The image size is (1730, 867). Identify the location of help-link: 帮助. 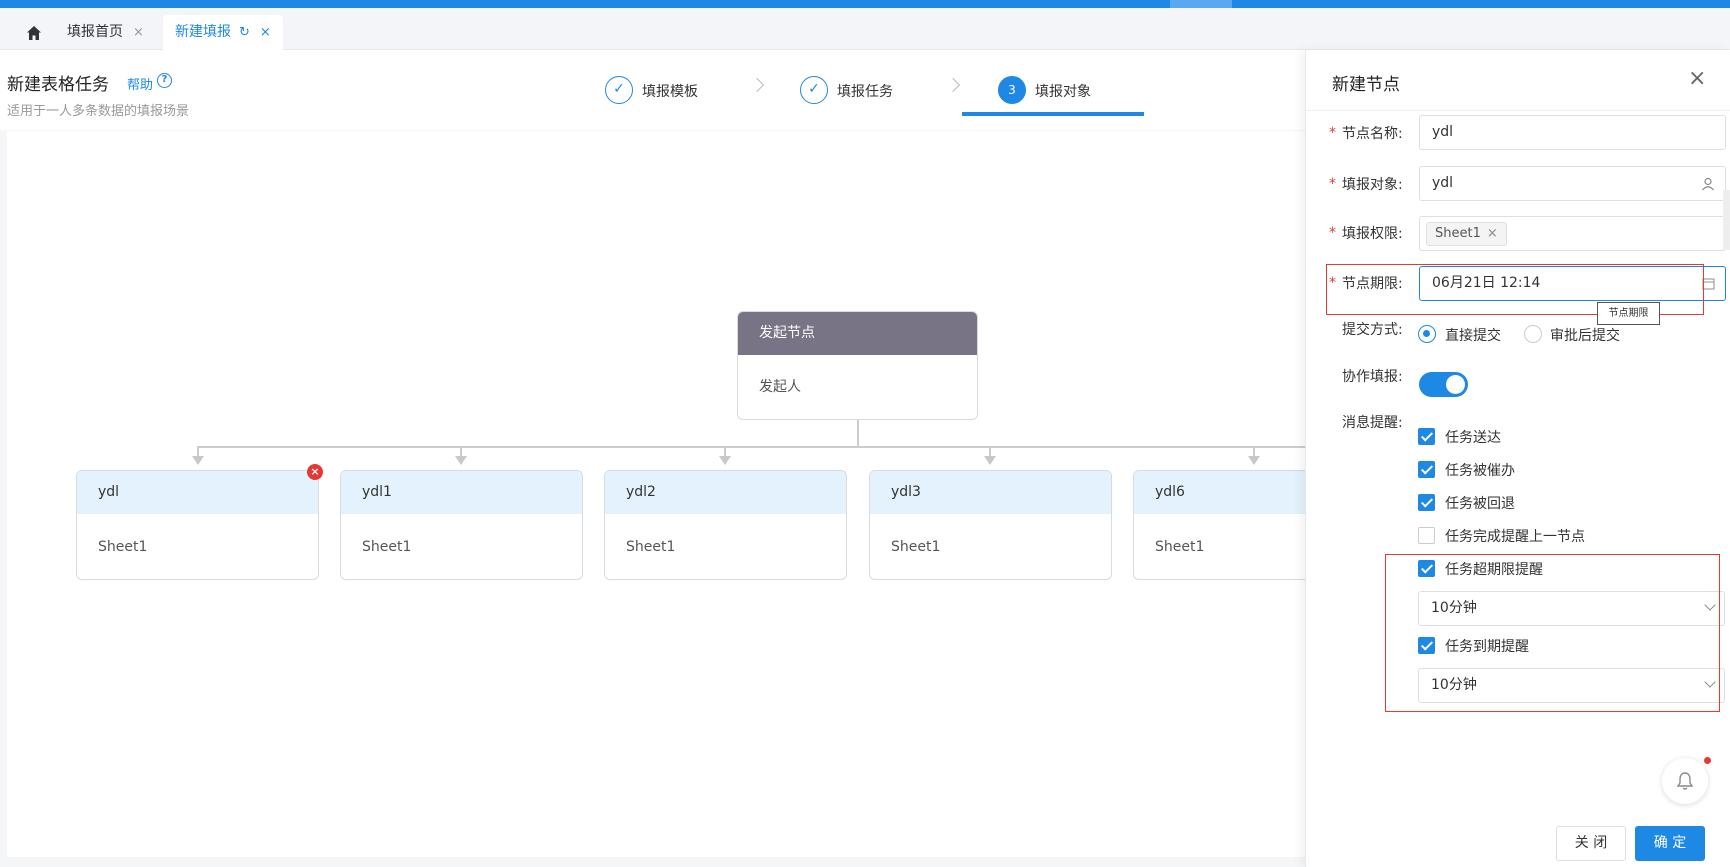
(140, 83).